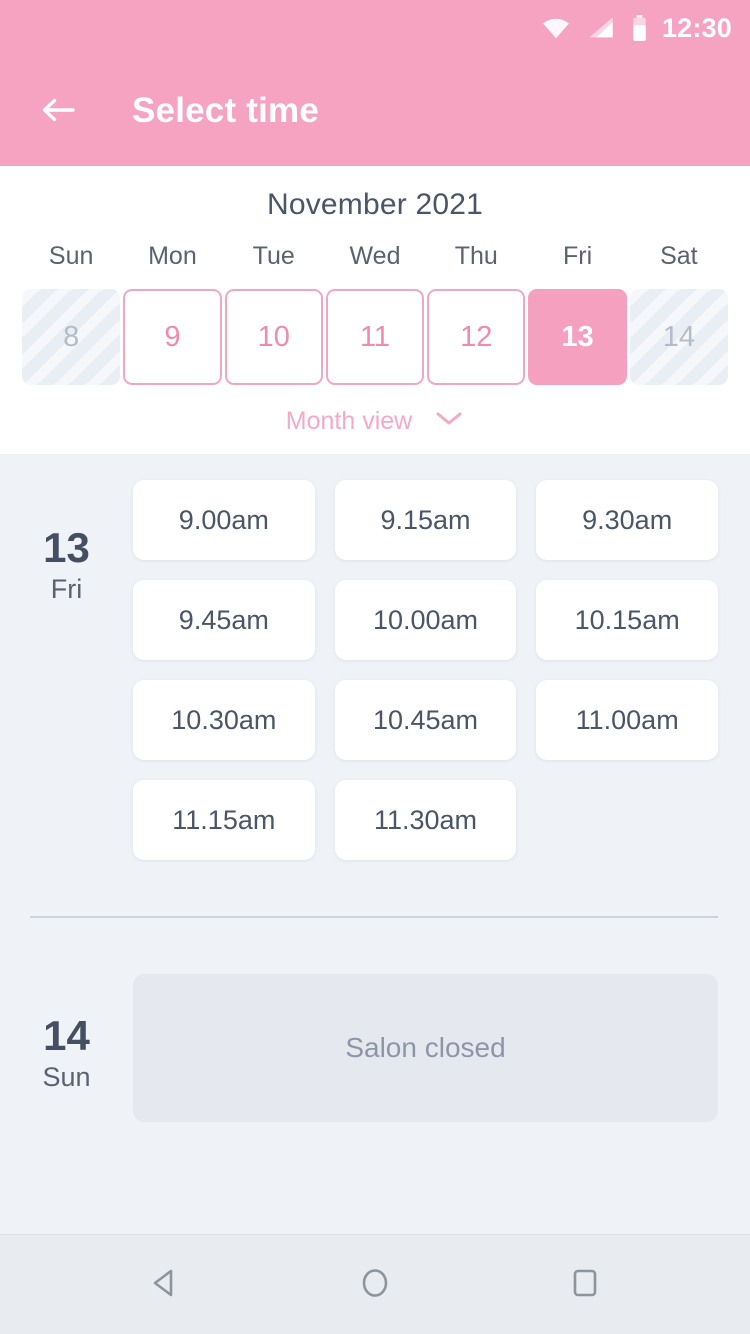  I want to click on day-cell-12: 12, so click(476, 337).